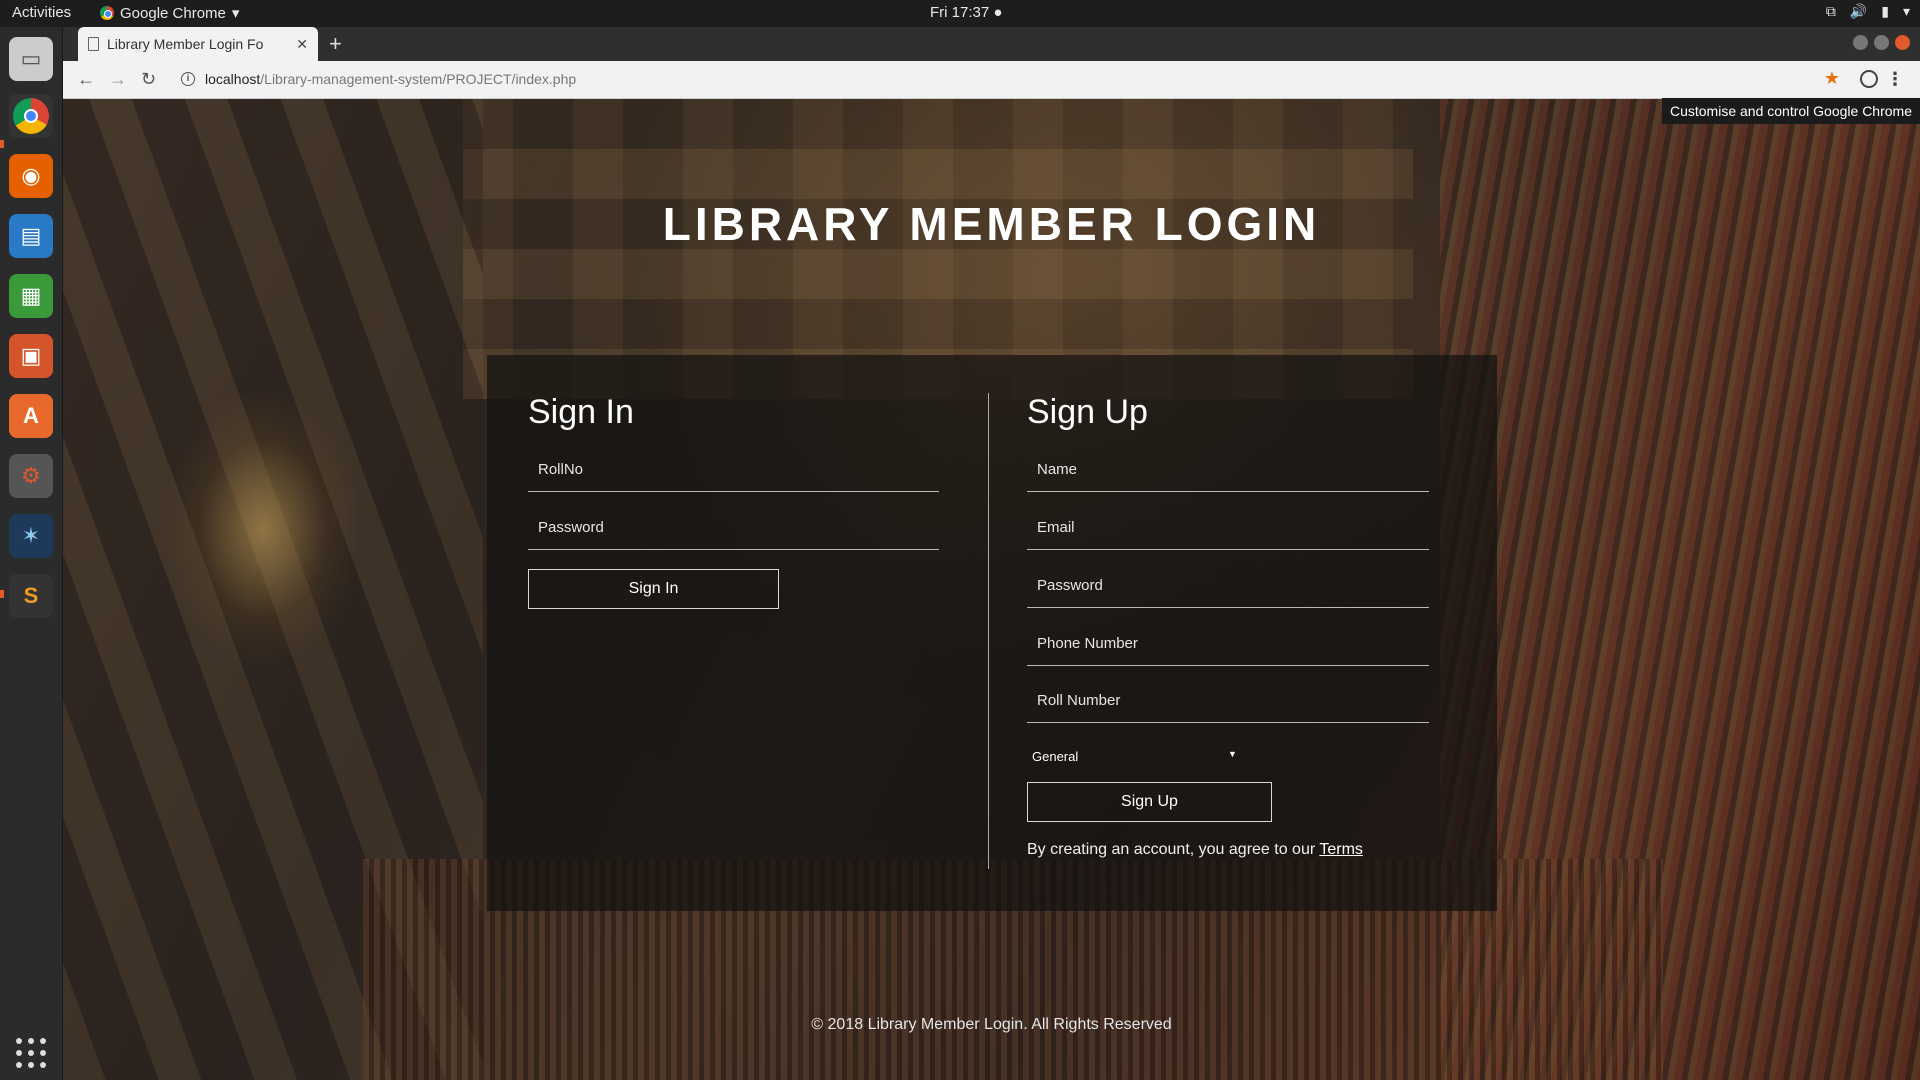 Image resolution: width=1920 pixels, height=1080 pixels. Describe the element at coordinates (1902, 42) in the screenshot. I see `close-window-button` at that location.